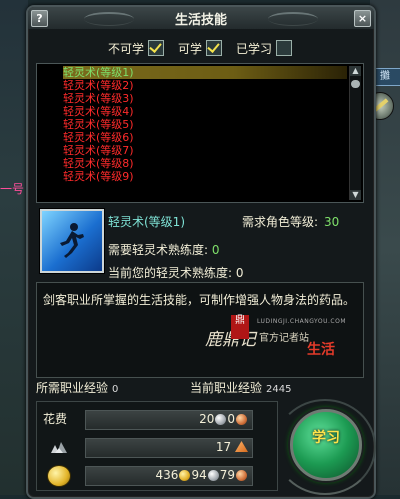 This screenshot has height=499, width=400. Describe the element at coordinates (205, 111) in the screenshot. I see `list-item: 轻灵术(等级4)` at that location.